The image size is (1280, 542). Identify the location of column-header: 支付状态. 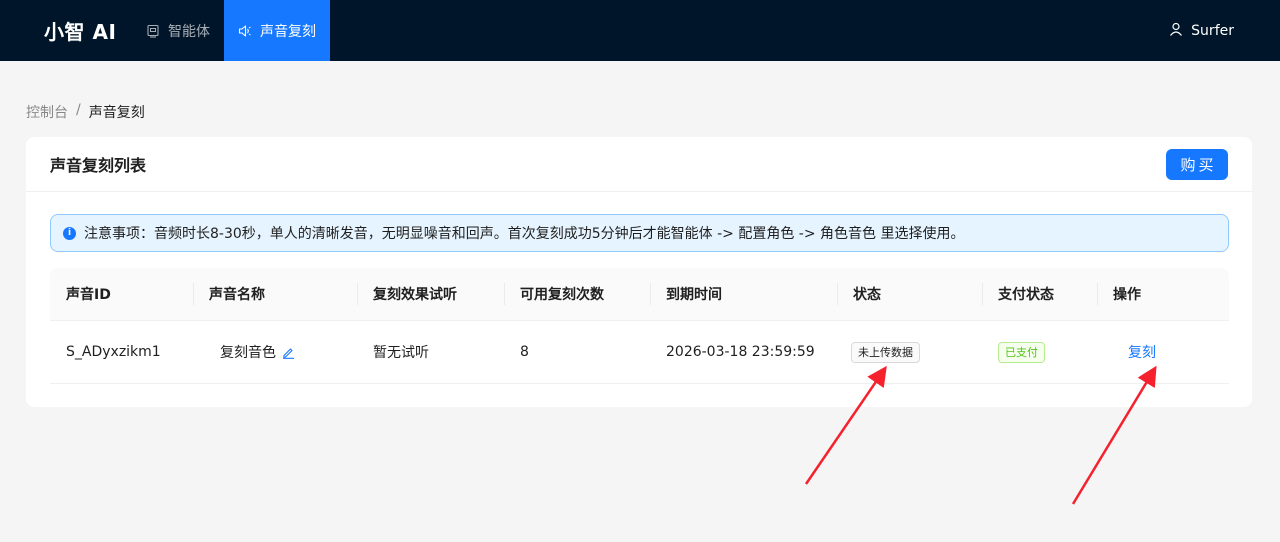
(1039, 294).